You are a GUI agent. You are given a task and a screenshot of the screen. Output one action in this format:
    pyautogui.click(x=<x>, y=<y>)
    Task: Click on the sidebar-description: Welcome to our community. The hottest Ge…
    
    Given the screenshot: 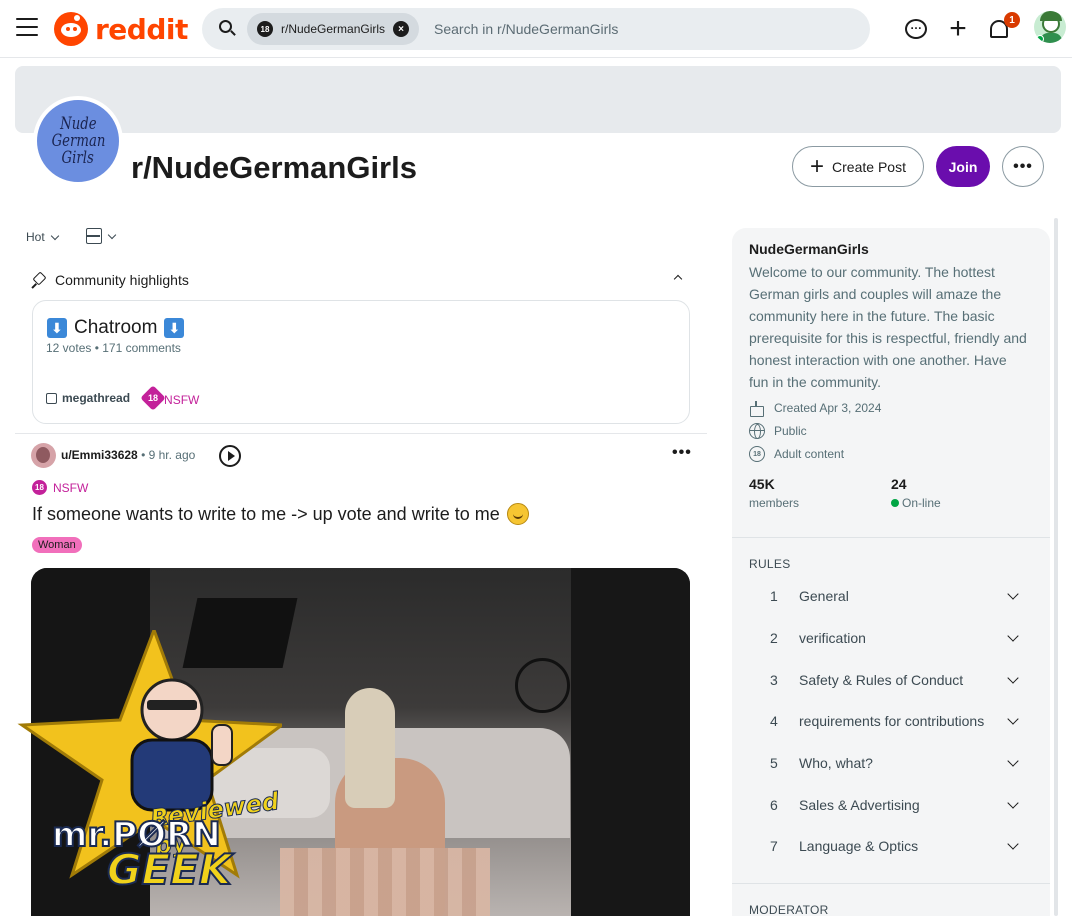 What is the action you would take?
    pyautogui.click(x=888, y=327)
    